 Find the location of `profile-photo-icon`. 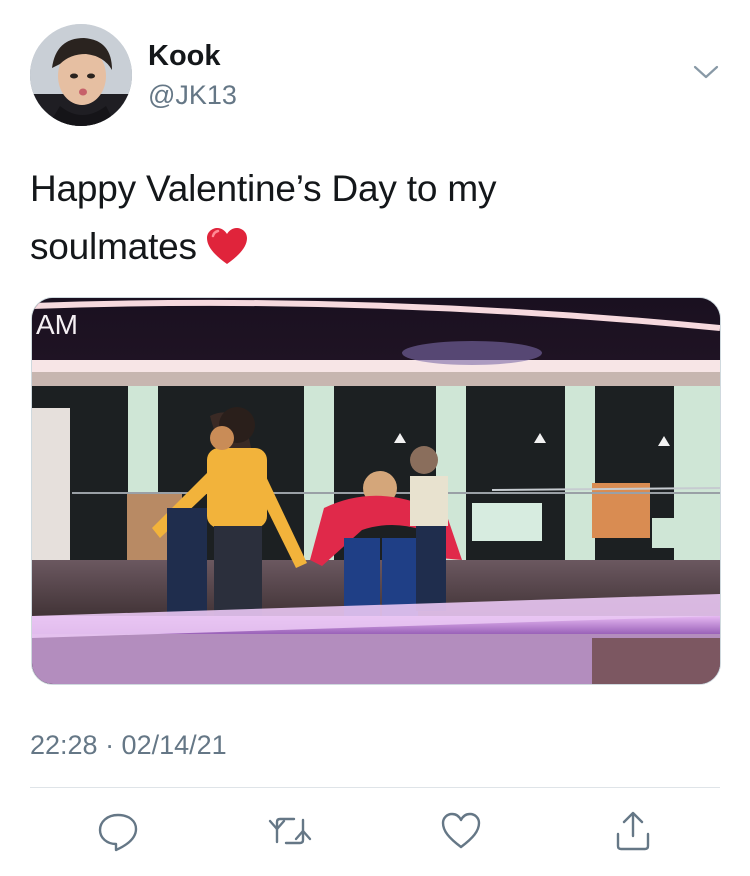

profile-photo-icon is located at coordinates (81, 75).